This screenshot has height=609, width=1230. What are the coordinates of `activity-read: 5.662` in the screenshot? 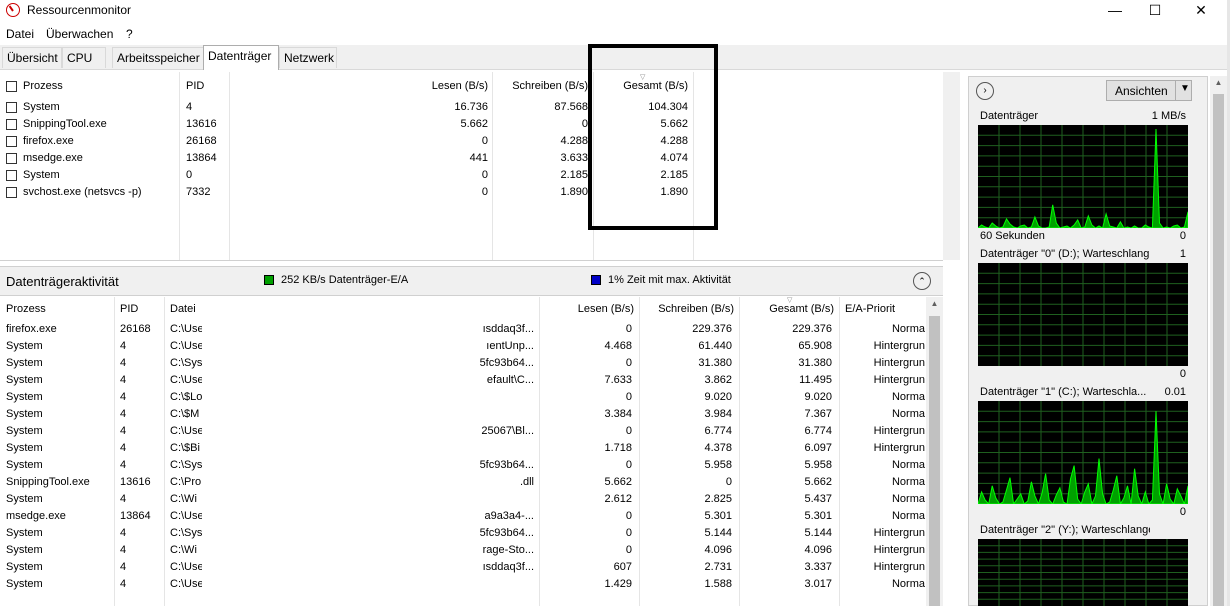 It's located at (618, 482).